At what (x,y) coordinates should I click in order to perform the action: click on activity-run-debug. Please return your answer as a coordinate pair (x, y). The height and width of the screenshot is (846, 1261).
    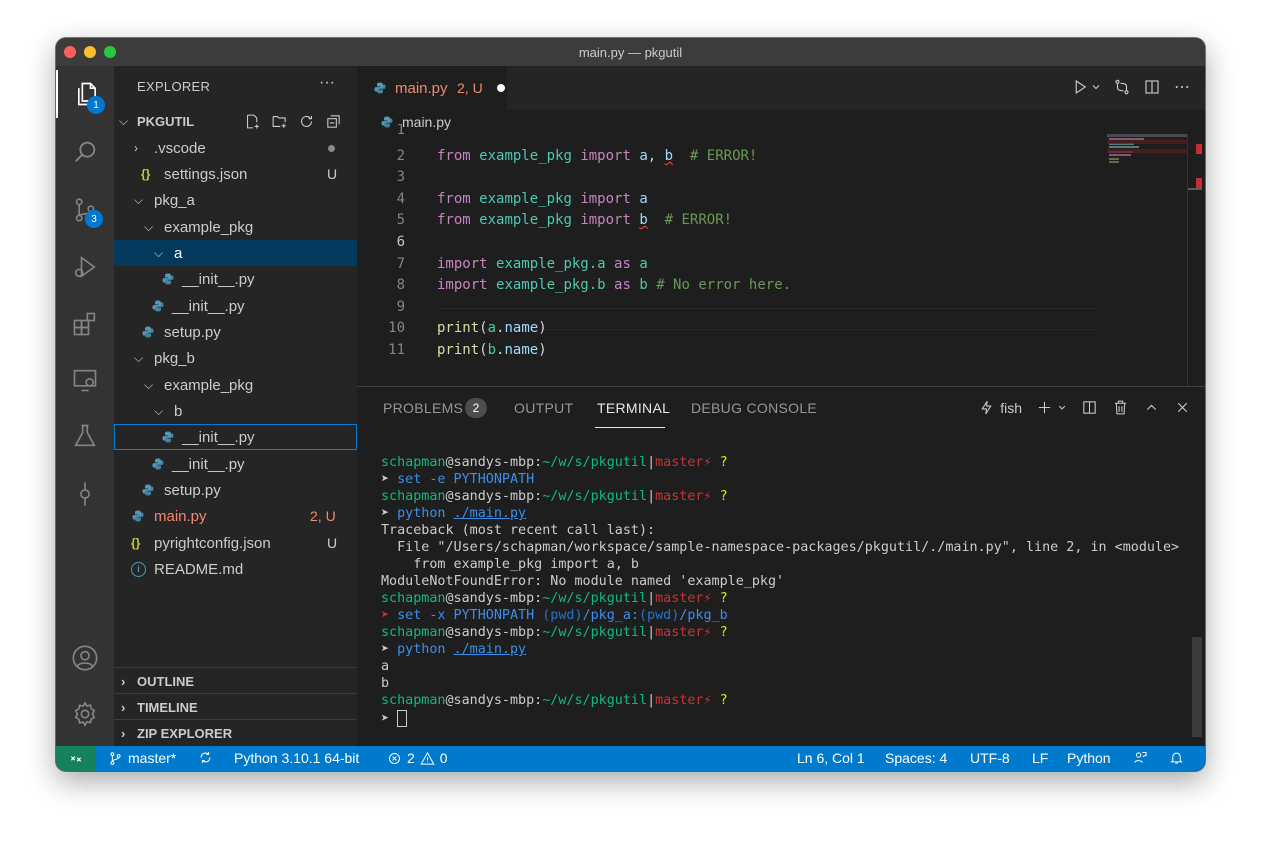
    Looking at the image, I should click on (85, 267).